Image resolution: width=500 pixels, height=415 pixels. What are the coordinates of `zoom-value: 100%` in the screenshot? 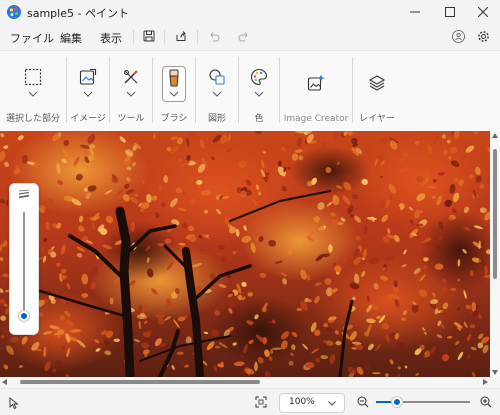 It's located at (302, 402).